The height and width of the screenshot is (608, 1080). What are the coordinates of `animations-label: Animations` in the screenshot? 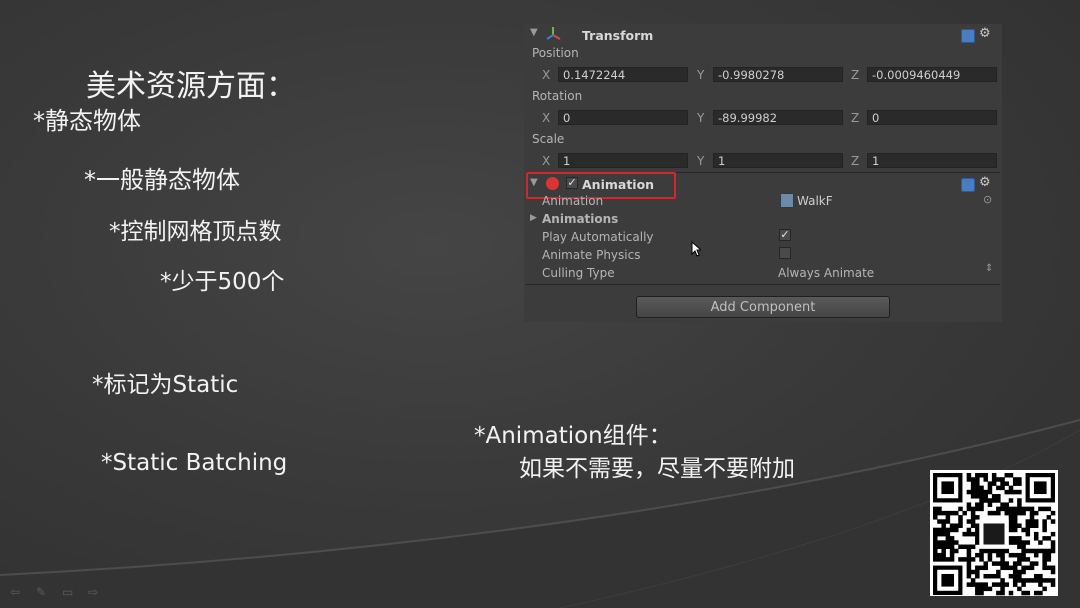 It's located at (580, 219).